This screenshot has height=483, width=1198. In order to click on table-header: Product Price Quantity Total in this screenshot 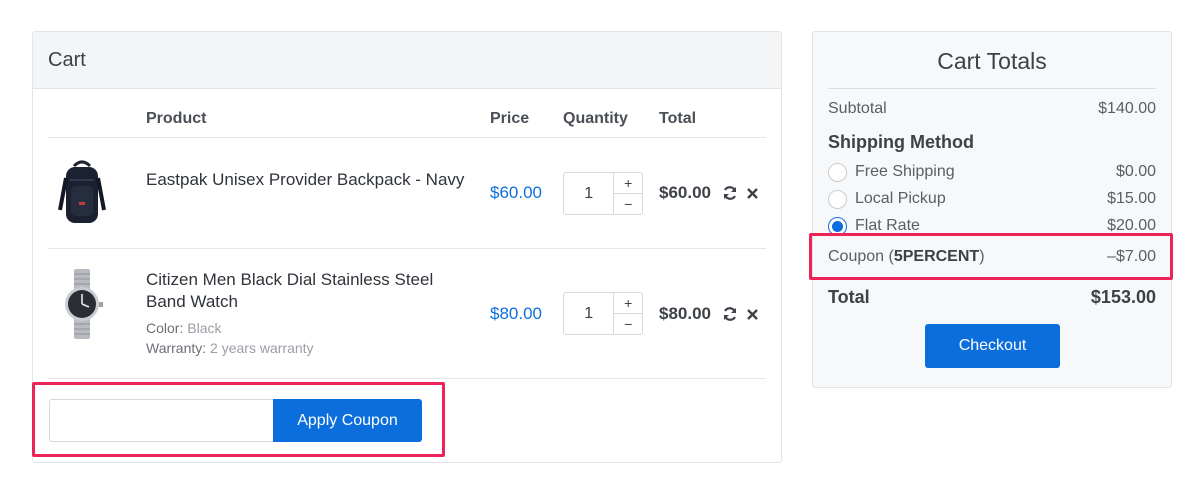, I will do `click(407, 113)`.